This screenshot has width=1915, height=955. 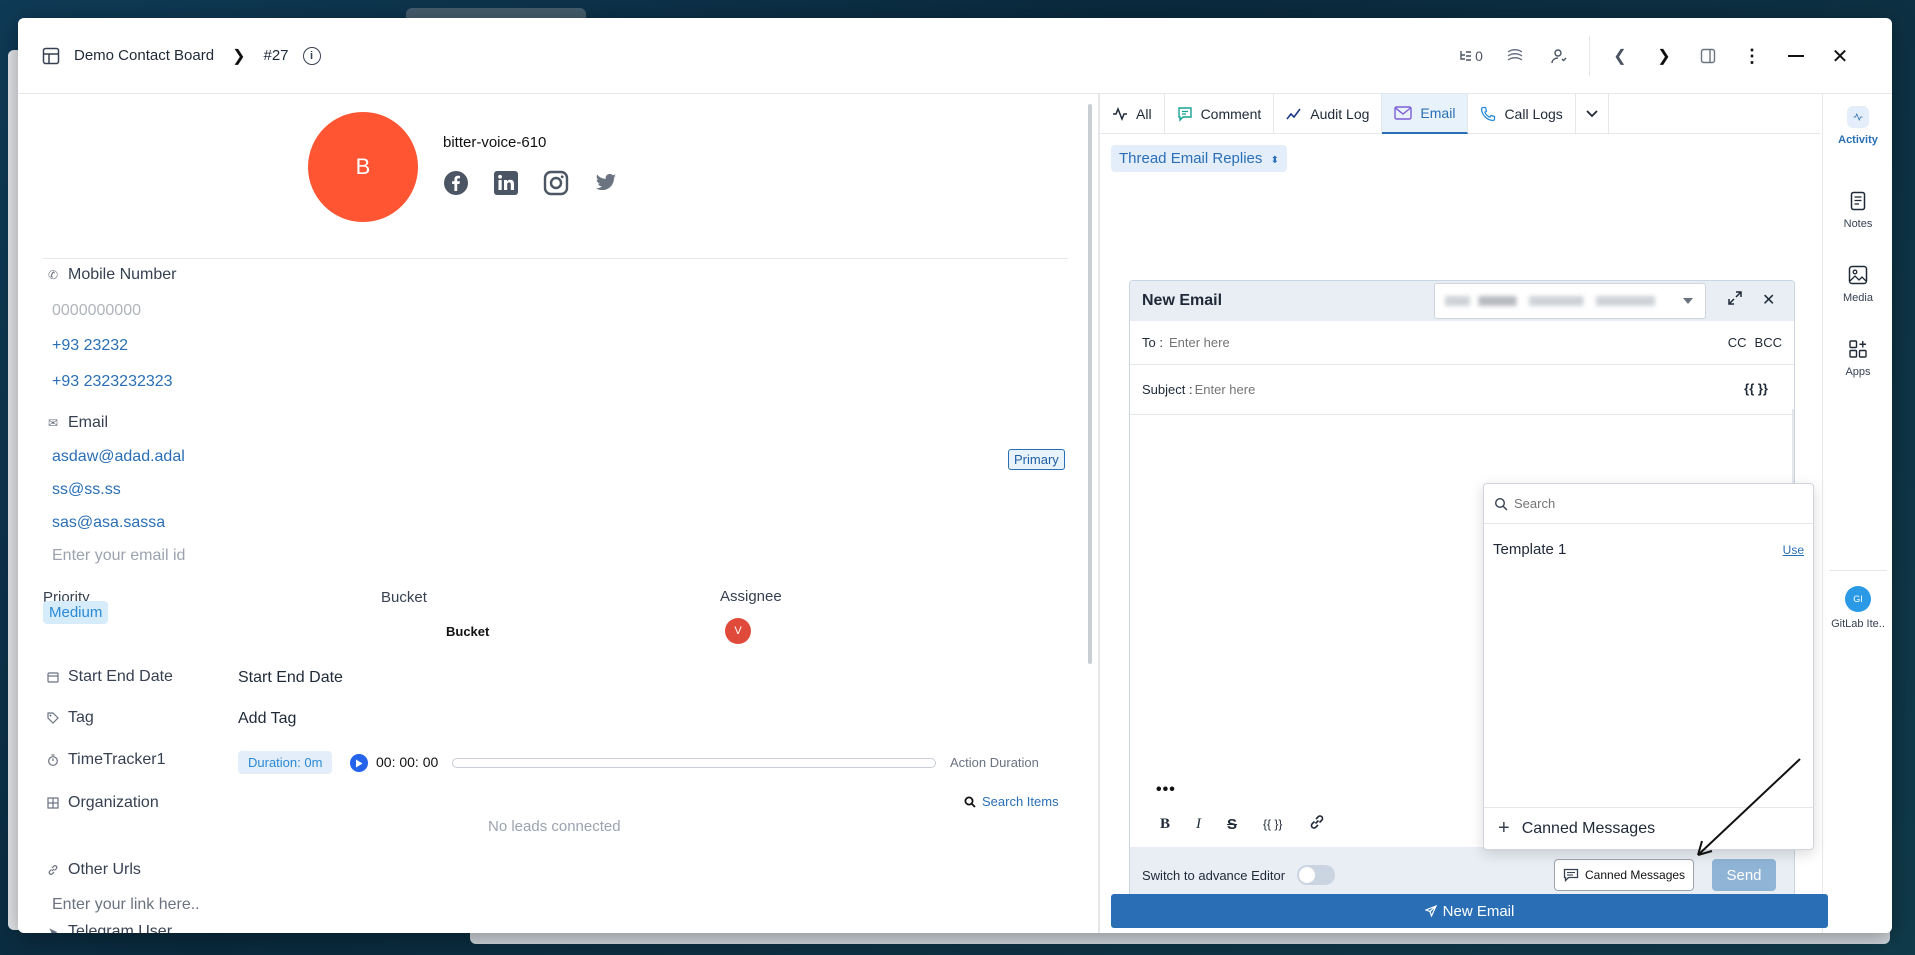 I want to click on to-input, so click(x=1368, y=342).